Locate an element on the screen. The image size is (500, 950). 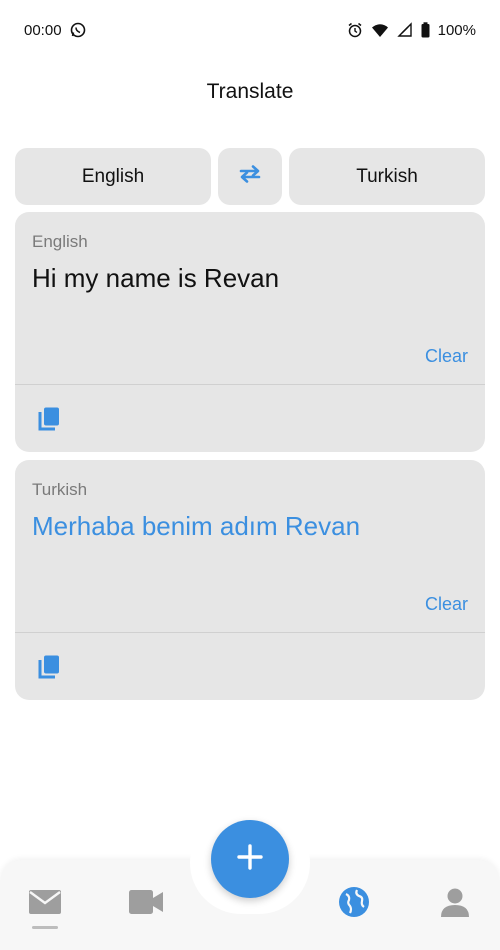
active-tab-indicator is located at coordinates (45, 927).